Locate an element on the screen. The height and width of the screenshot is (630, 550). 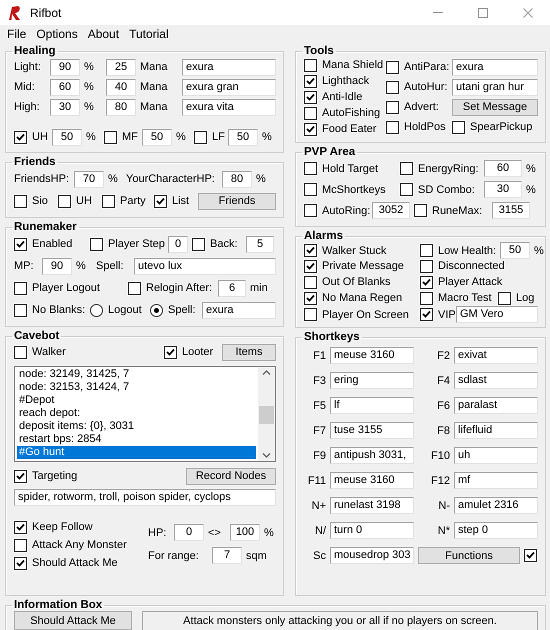
text-field: meuse 3160 is located at coordinates (372, 355).